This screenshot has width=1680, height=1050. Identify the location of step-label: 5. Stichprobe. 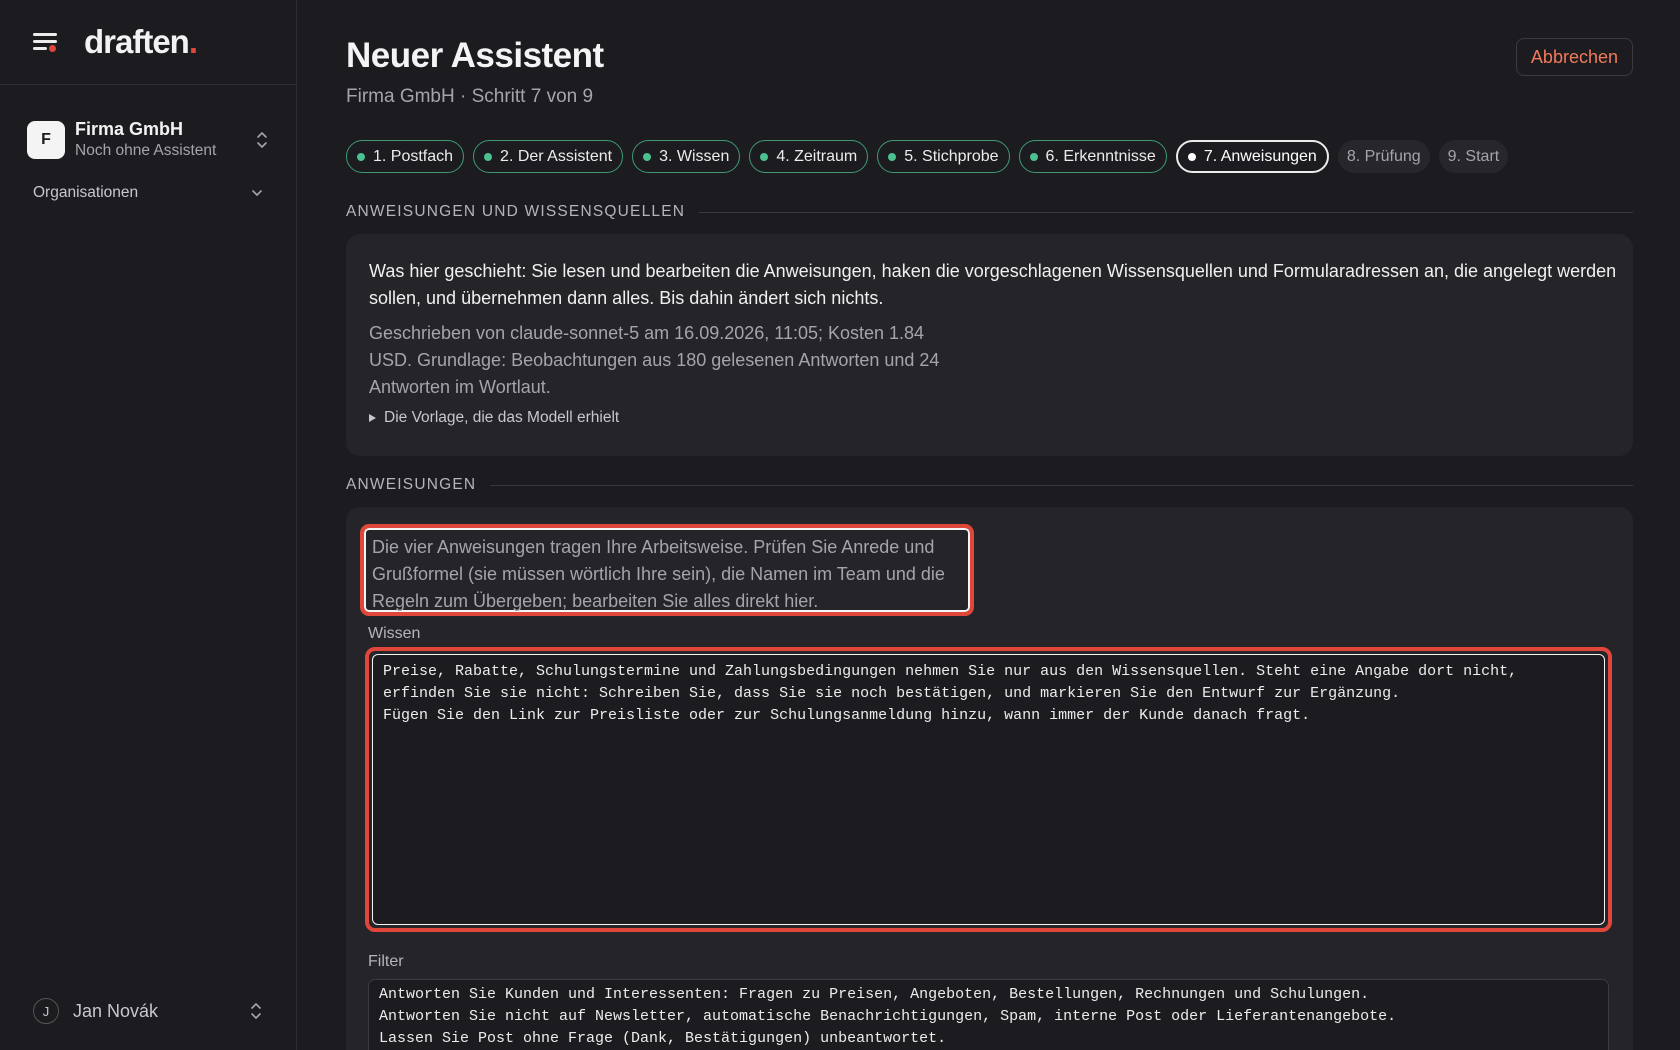
(951, 156).